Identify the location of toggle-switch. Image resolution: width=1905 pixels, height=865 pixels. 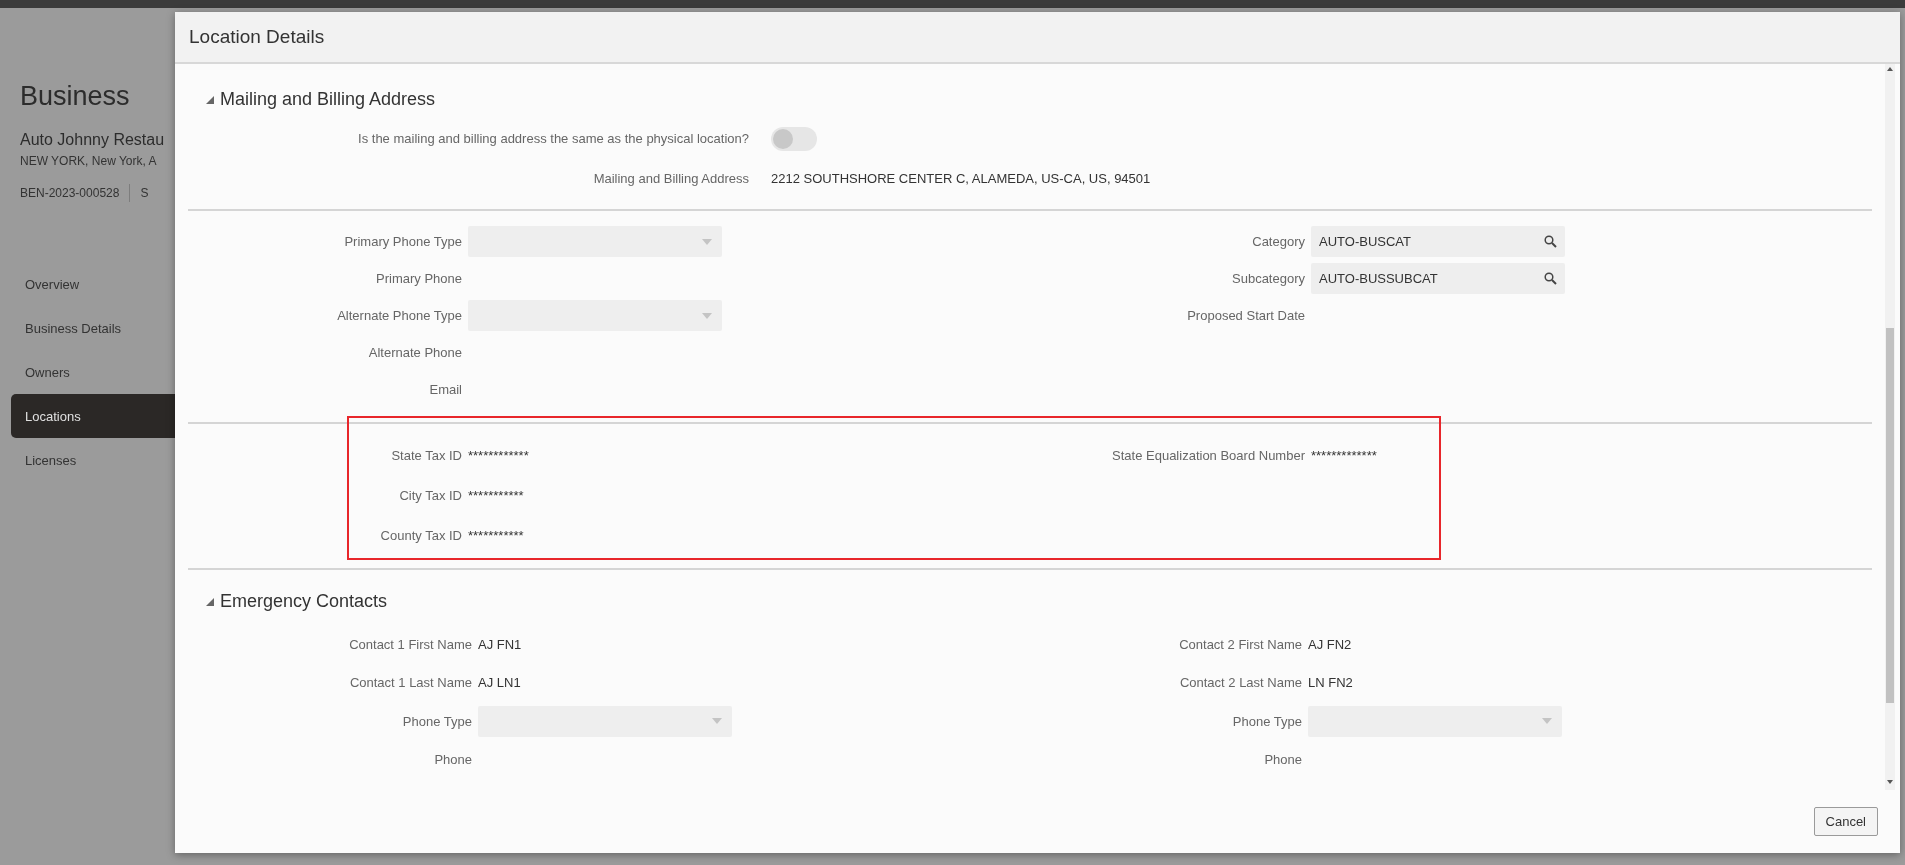
(794, 139).